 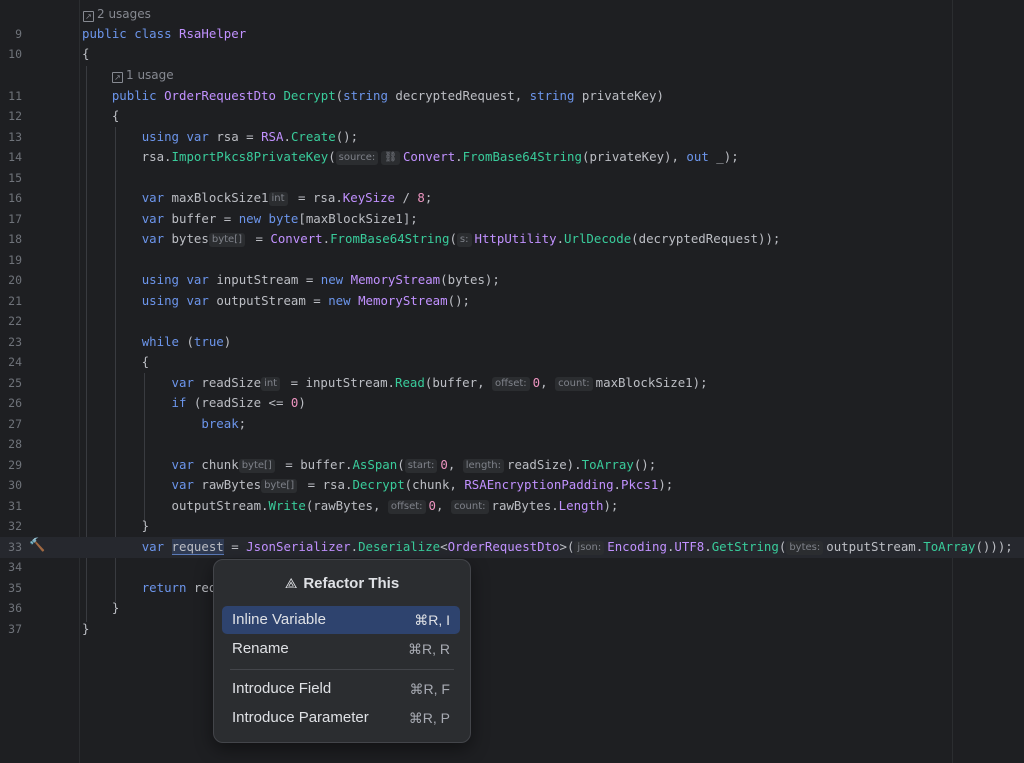 What do you see at coordinates (357, 158) in the screenshot?
I see `param-hint-source: source:` at bounding box center [357, 158].